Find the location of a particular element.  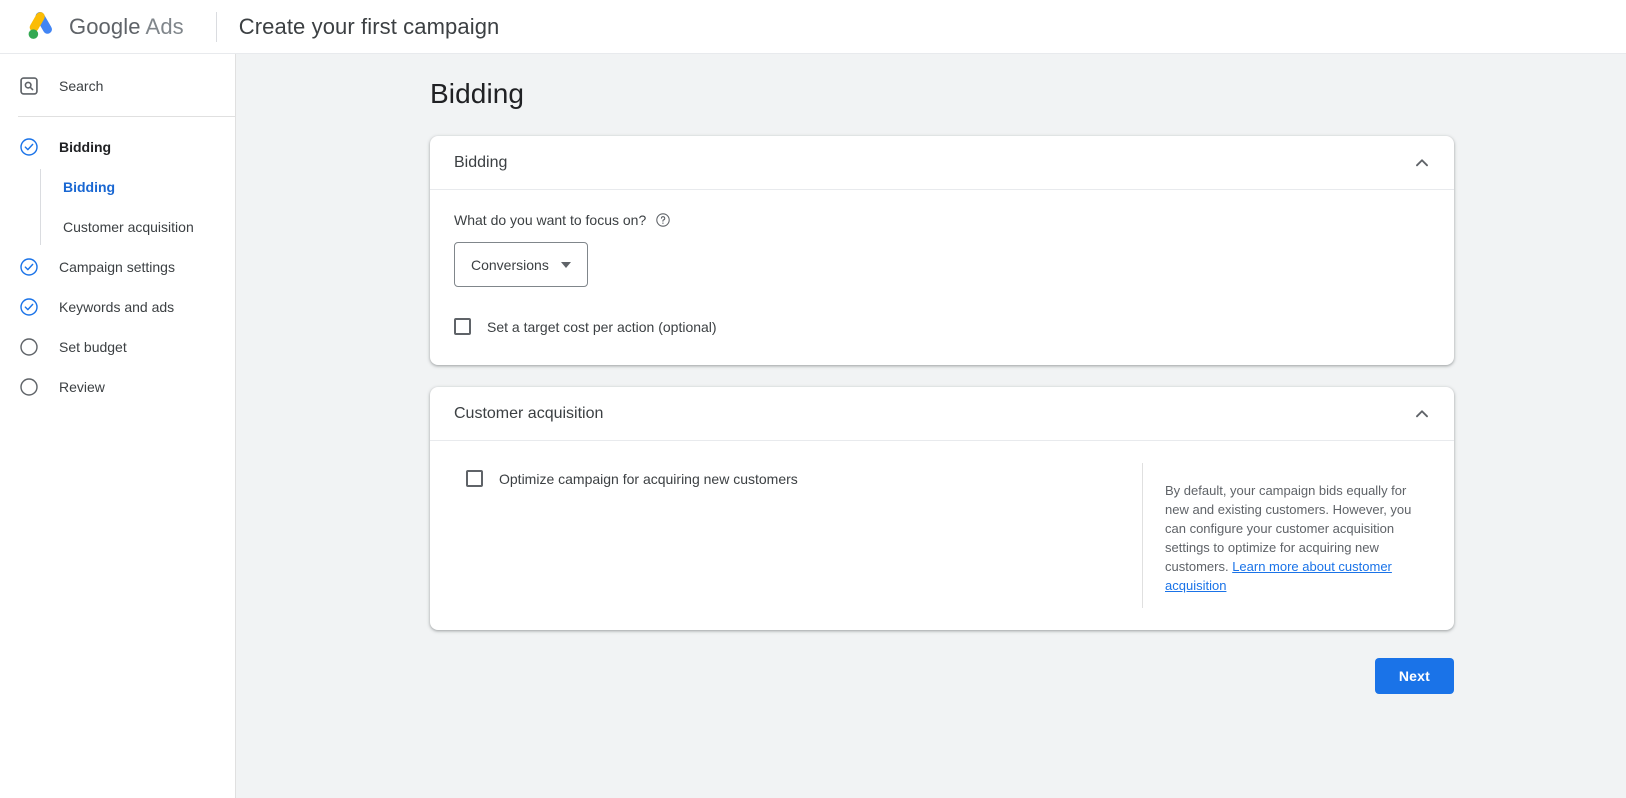

page-header-title: Create your first campaign is located at coordinates (369, 26).